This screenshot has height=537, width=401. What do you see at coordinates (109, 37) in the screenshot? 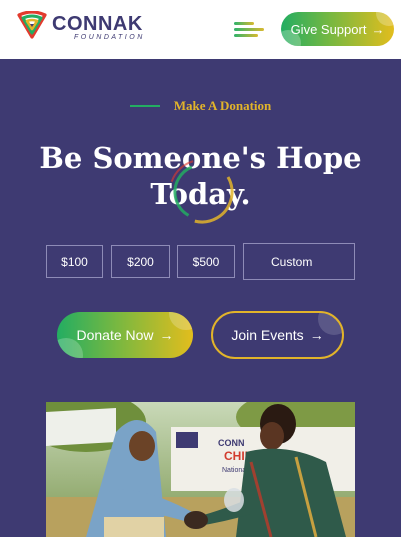
I see `logo-subtitle: FOUNDATION` at bounding box center [109, 37].